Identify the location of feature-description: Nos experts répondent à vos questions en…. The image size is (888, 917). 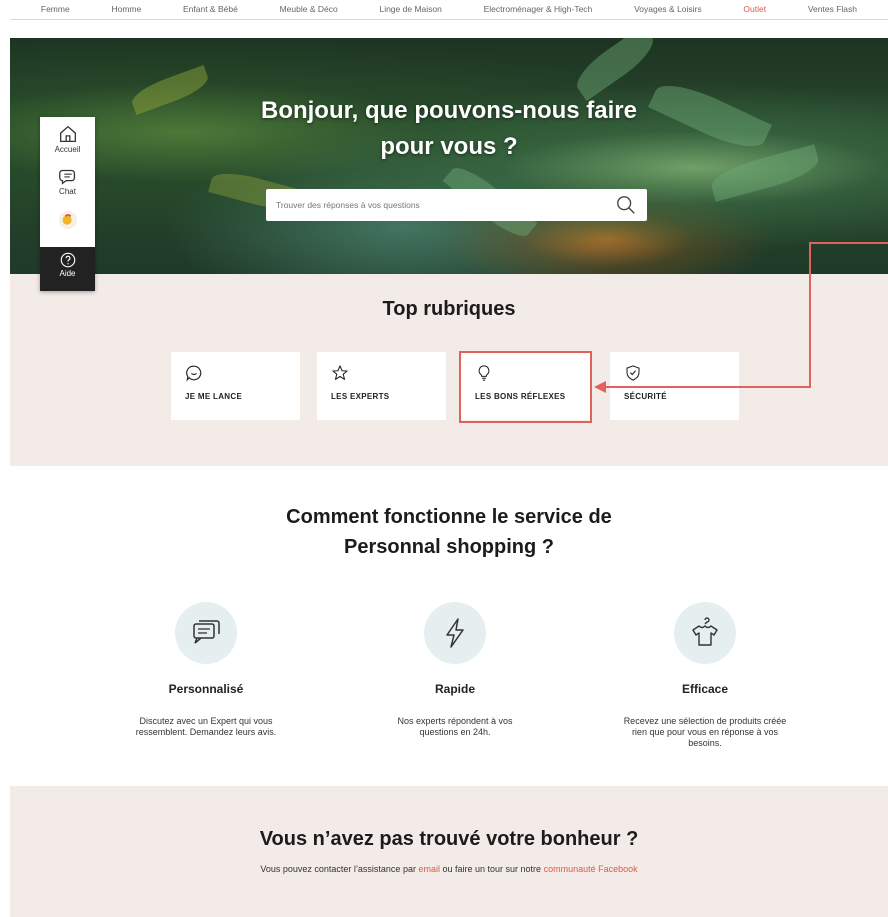
(455, 726).